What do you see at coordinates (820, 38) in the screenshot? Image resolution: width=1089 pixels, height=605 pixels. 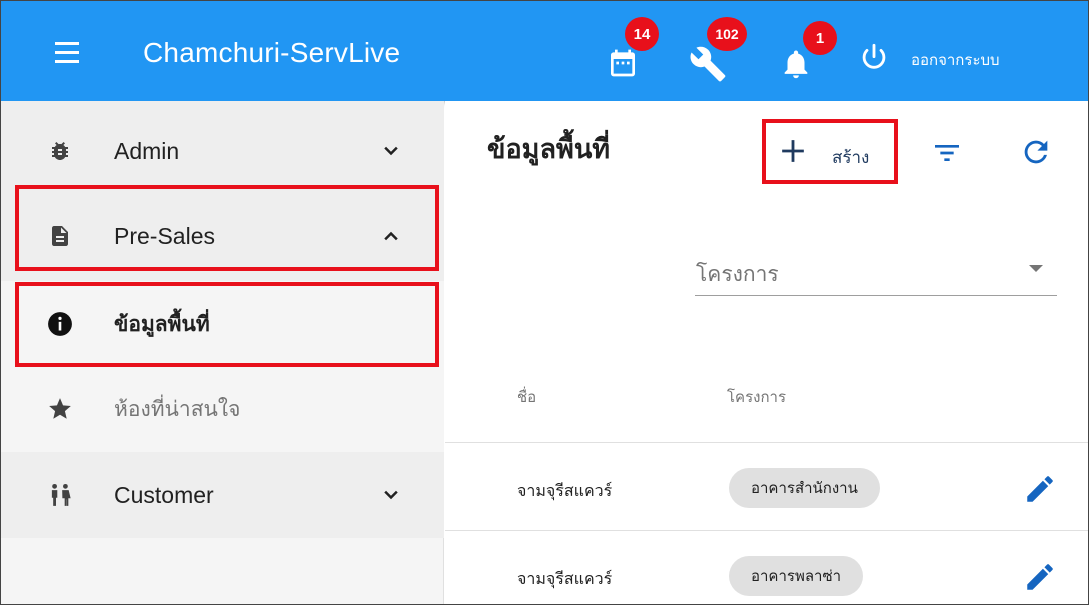 I see `notifications-badge: 1` at bounding box center [820, 38].